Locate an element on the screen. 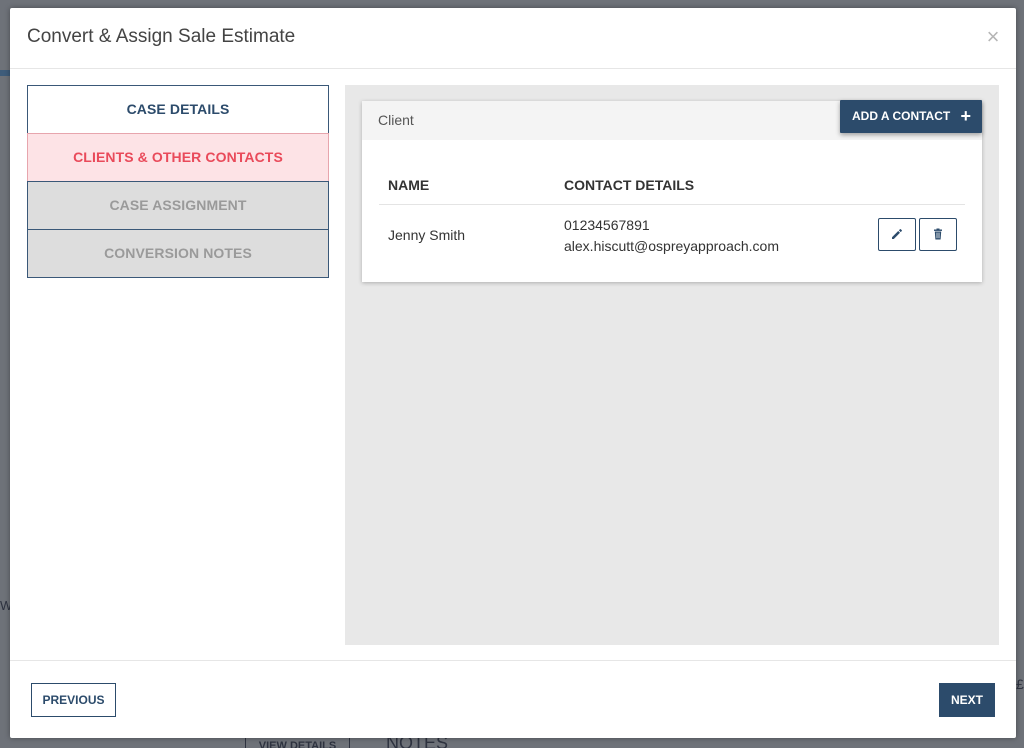  contact-phone: 01234567891 is located at coordinates (607, 225).